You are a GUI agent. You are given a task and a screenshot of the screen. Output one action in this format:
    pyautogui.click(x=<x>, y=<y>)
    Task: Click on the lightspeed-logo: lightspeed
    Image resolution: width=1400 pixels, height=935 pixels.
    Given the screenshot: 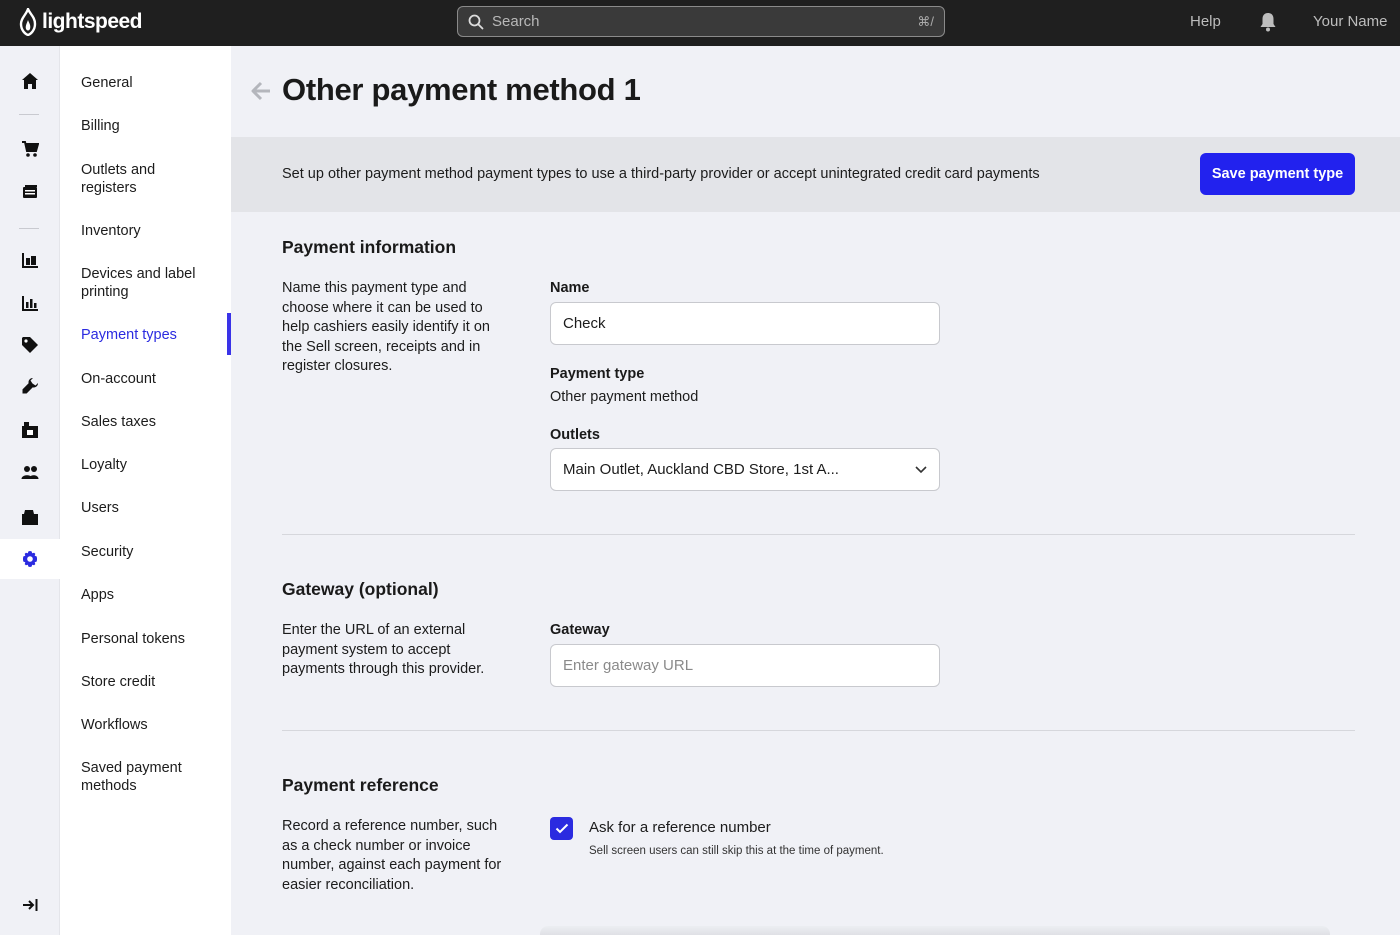 What is the action you would take?
    pyautogui.click(x=80, y=22)
    